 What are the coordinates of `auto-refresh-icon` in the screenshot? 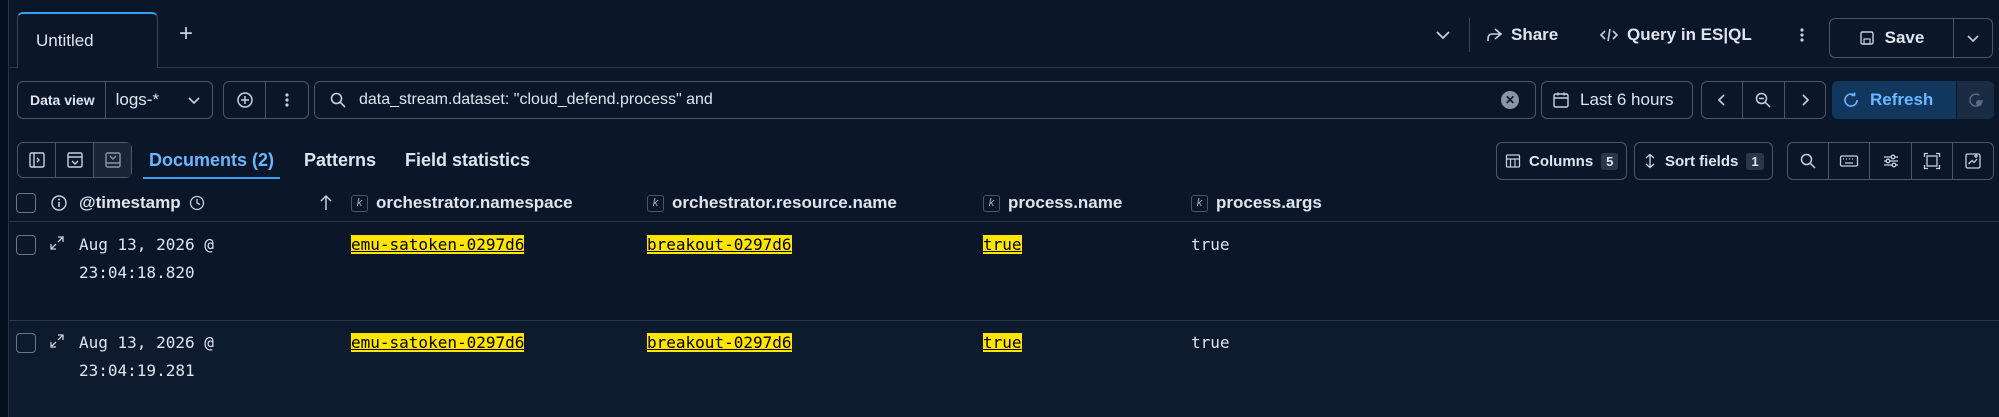 It's located at (1975, 100).